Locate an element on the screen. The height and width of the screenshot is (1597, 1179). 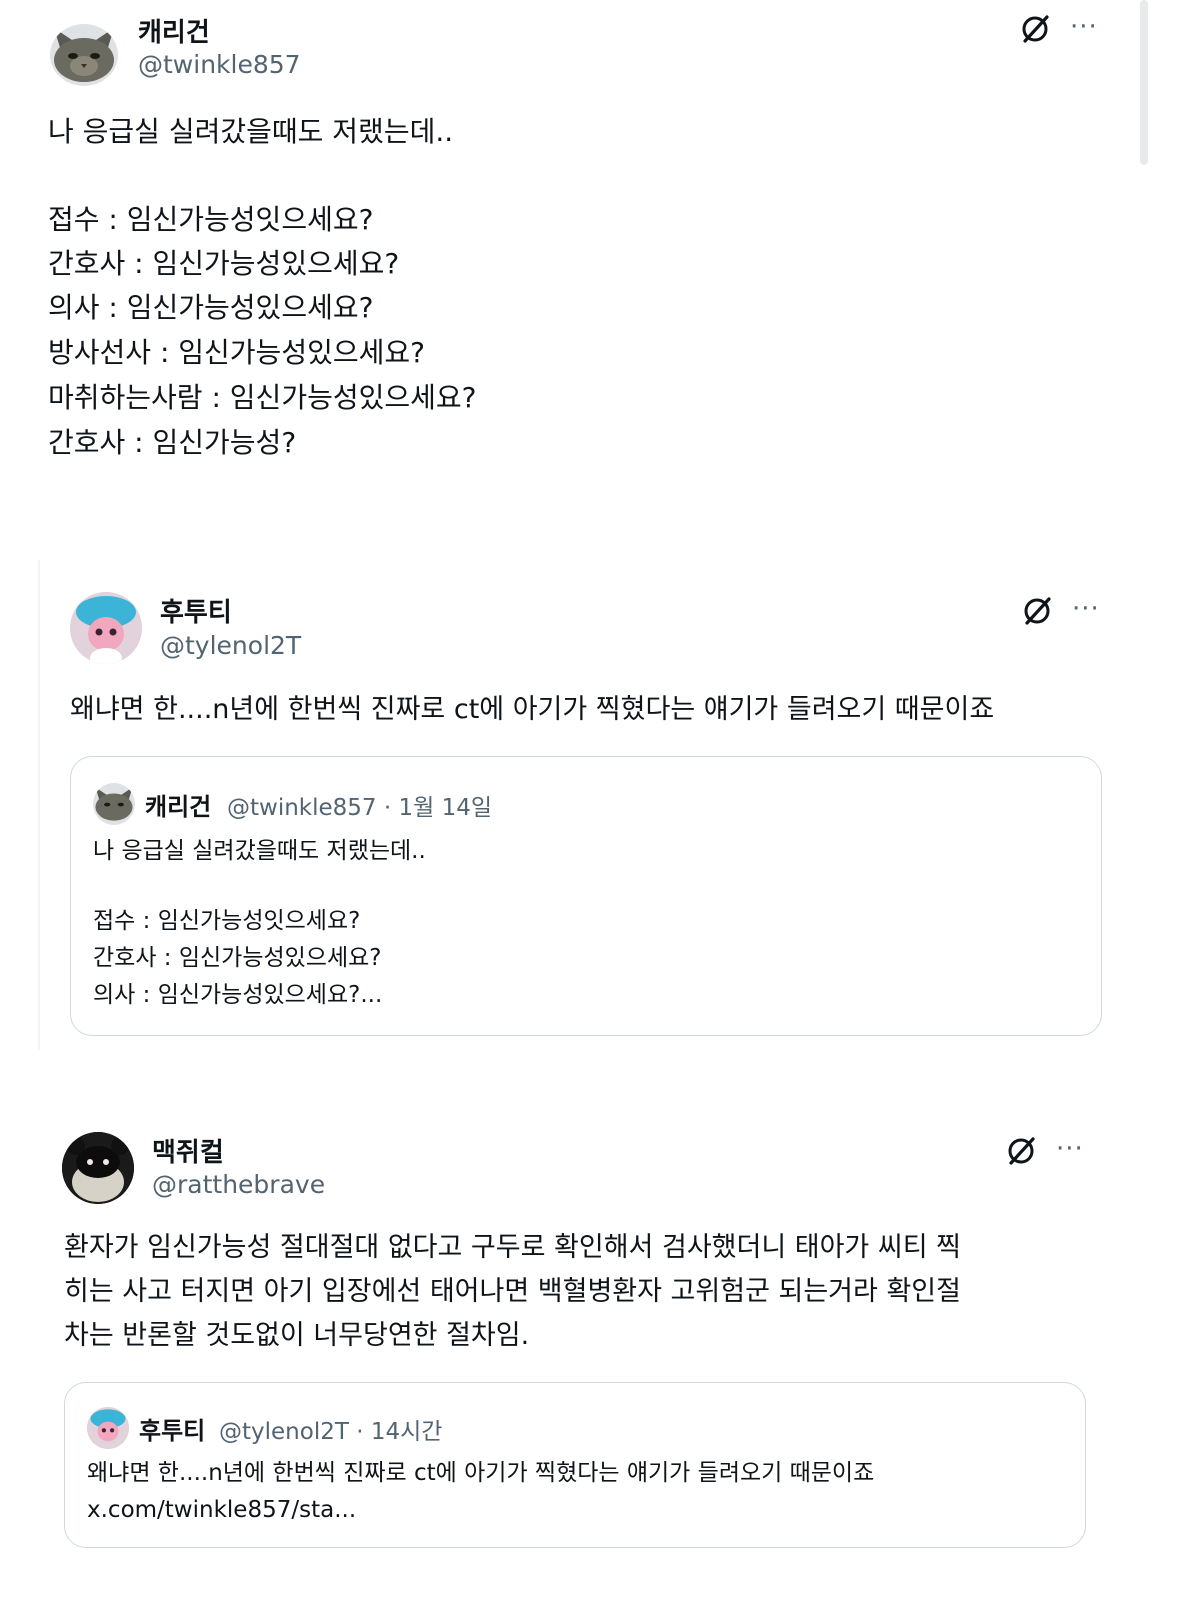
author-handle: @ratthebrave is located at coordinates (238, 1184).